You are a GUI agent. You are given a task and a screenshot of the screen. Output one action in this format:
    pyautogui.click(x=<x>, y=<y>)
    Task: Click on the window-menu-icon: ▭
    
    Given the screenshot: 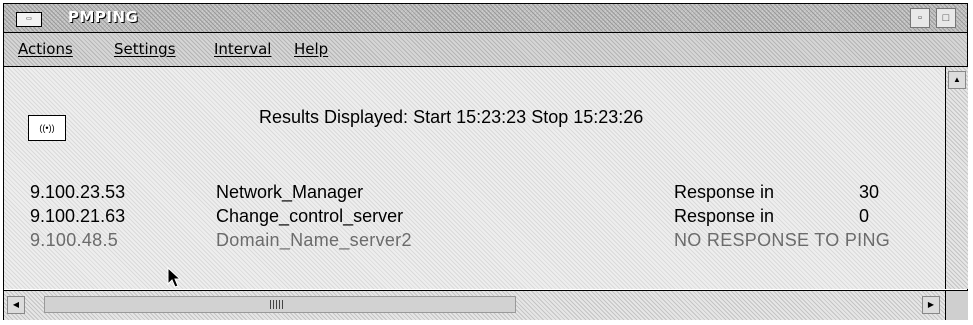 What is the action you would take?
    pyautogui.click(x=29, y=19)
    